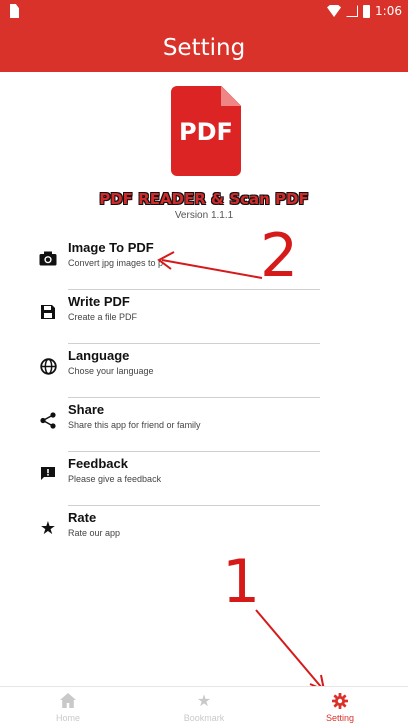 This screenshot has height=728, width=408. I want to click on menu-item-label: Write PDF, so click(99, 301).